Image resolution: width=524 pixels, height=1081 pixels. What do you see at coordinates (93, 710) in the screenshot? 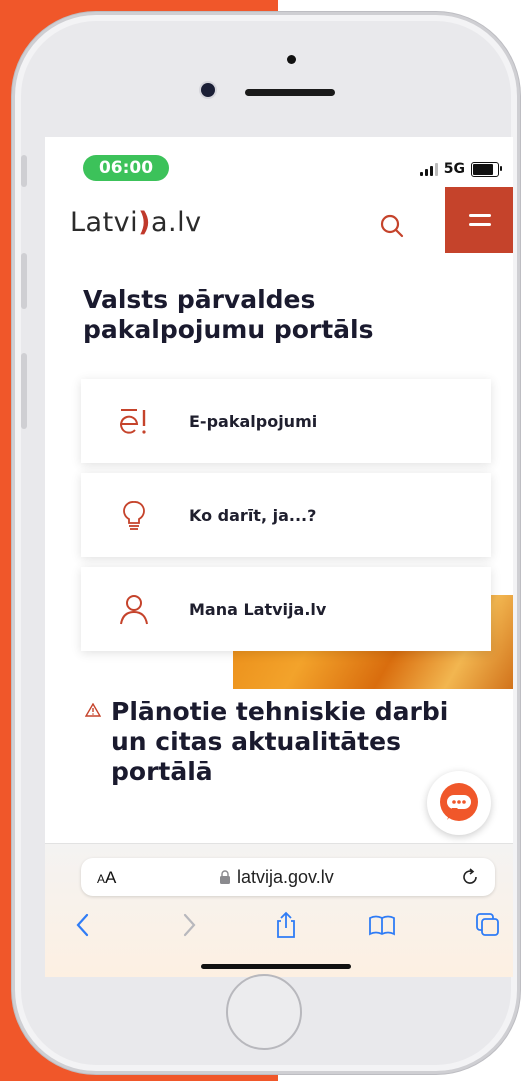
I see `warning-icon` at bounding box center [93, 710].